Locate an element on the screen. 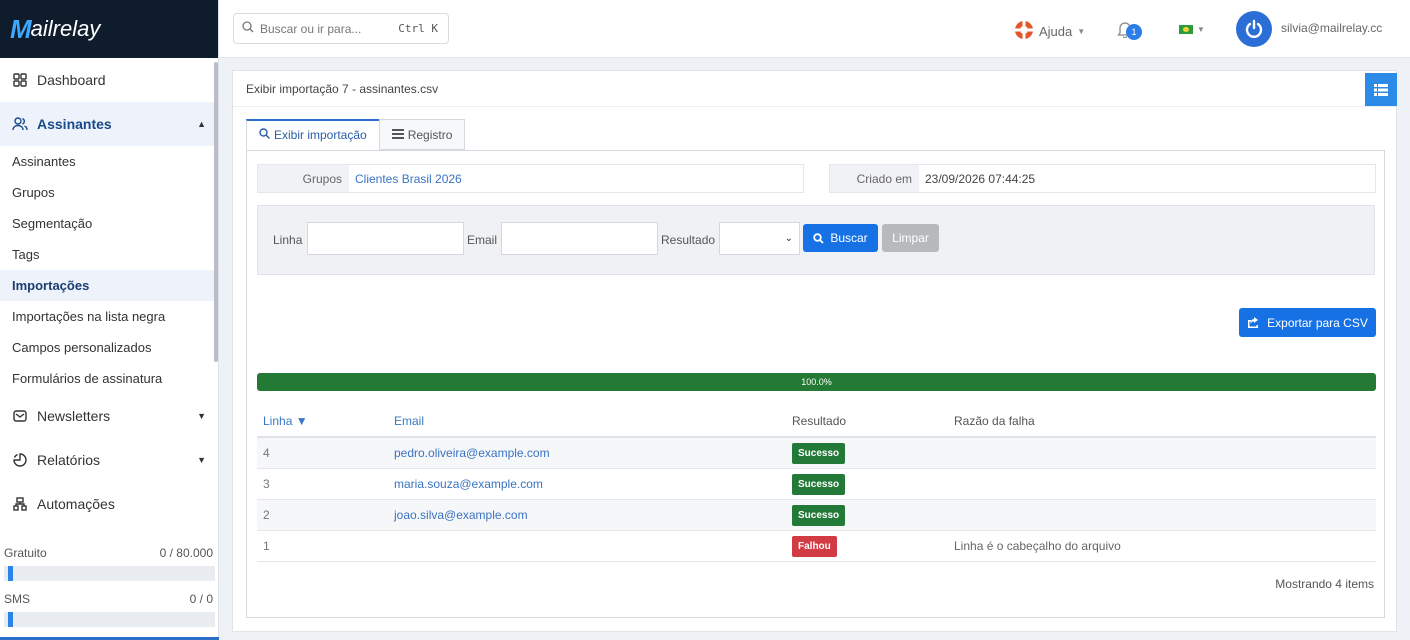 The width and height of the screenshot is (1410, 640). sidebar-item-automations: Automações is located at coordinates (109, 504).